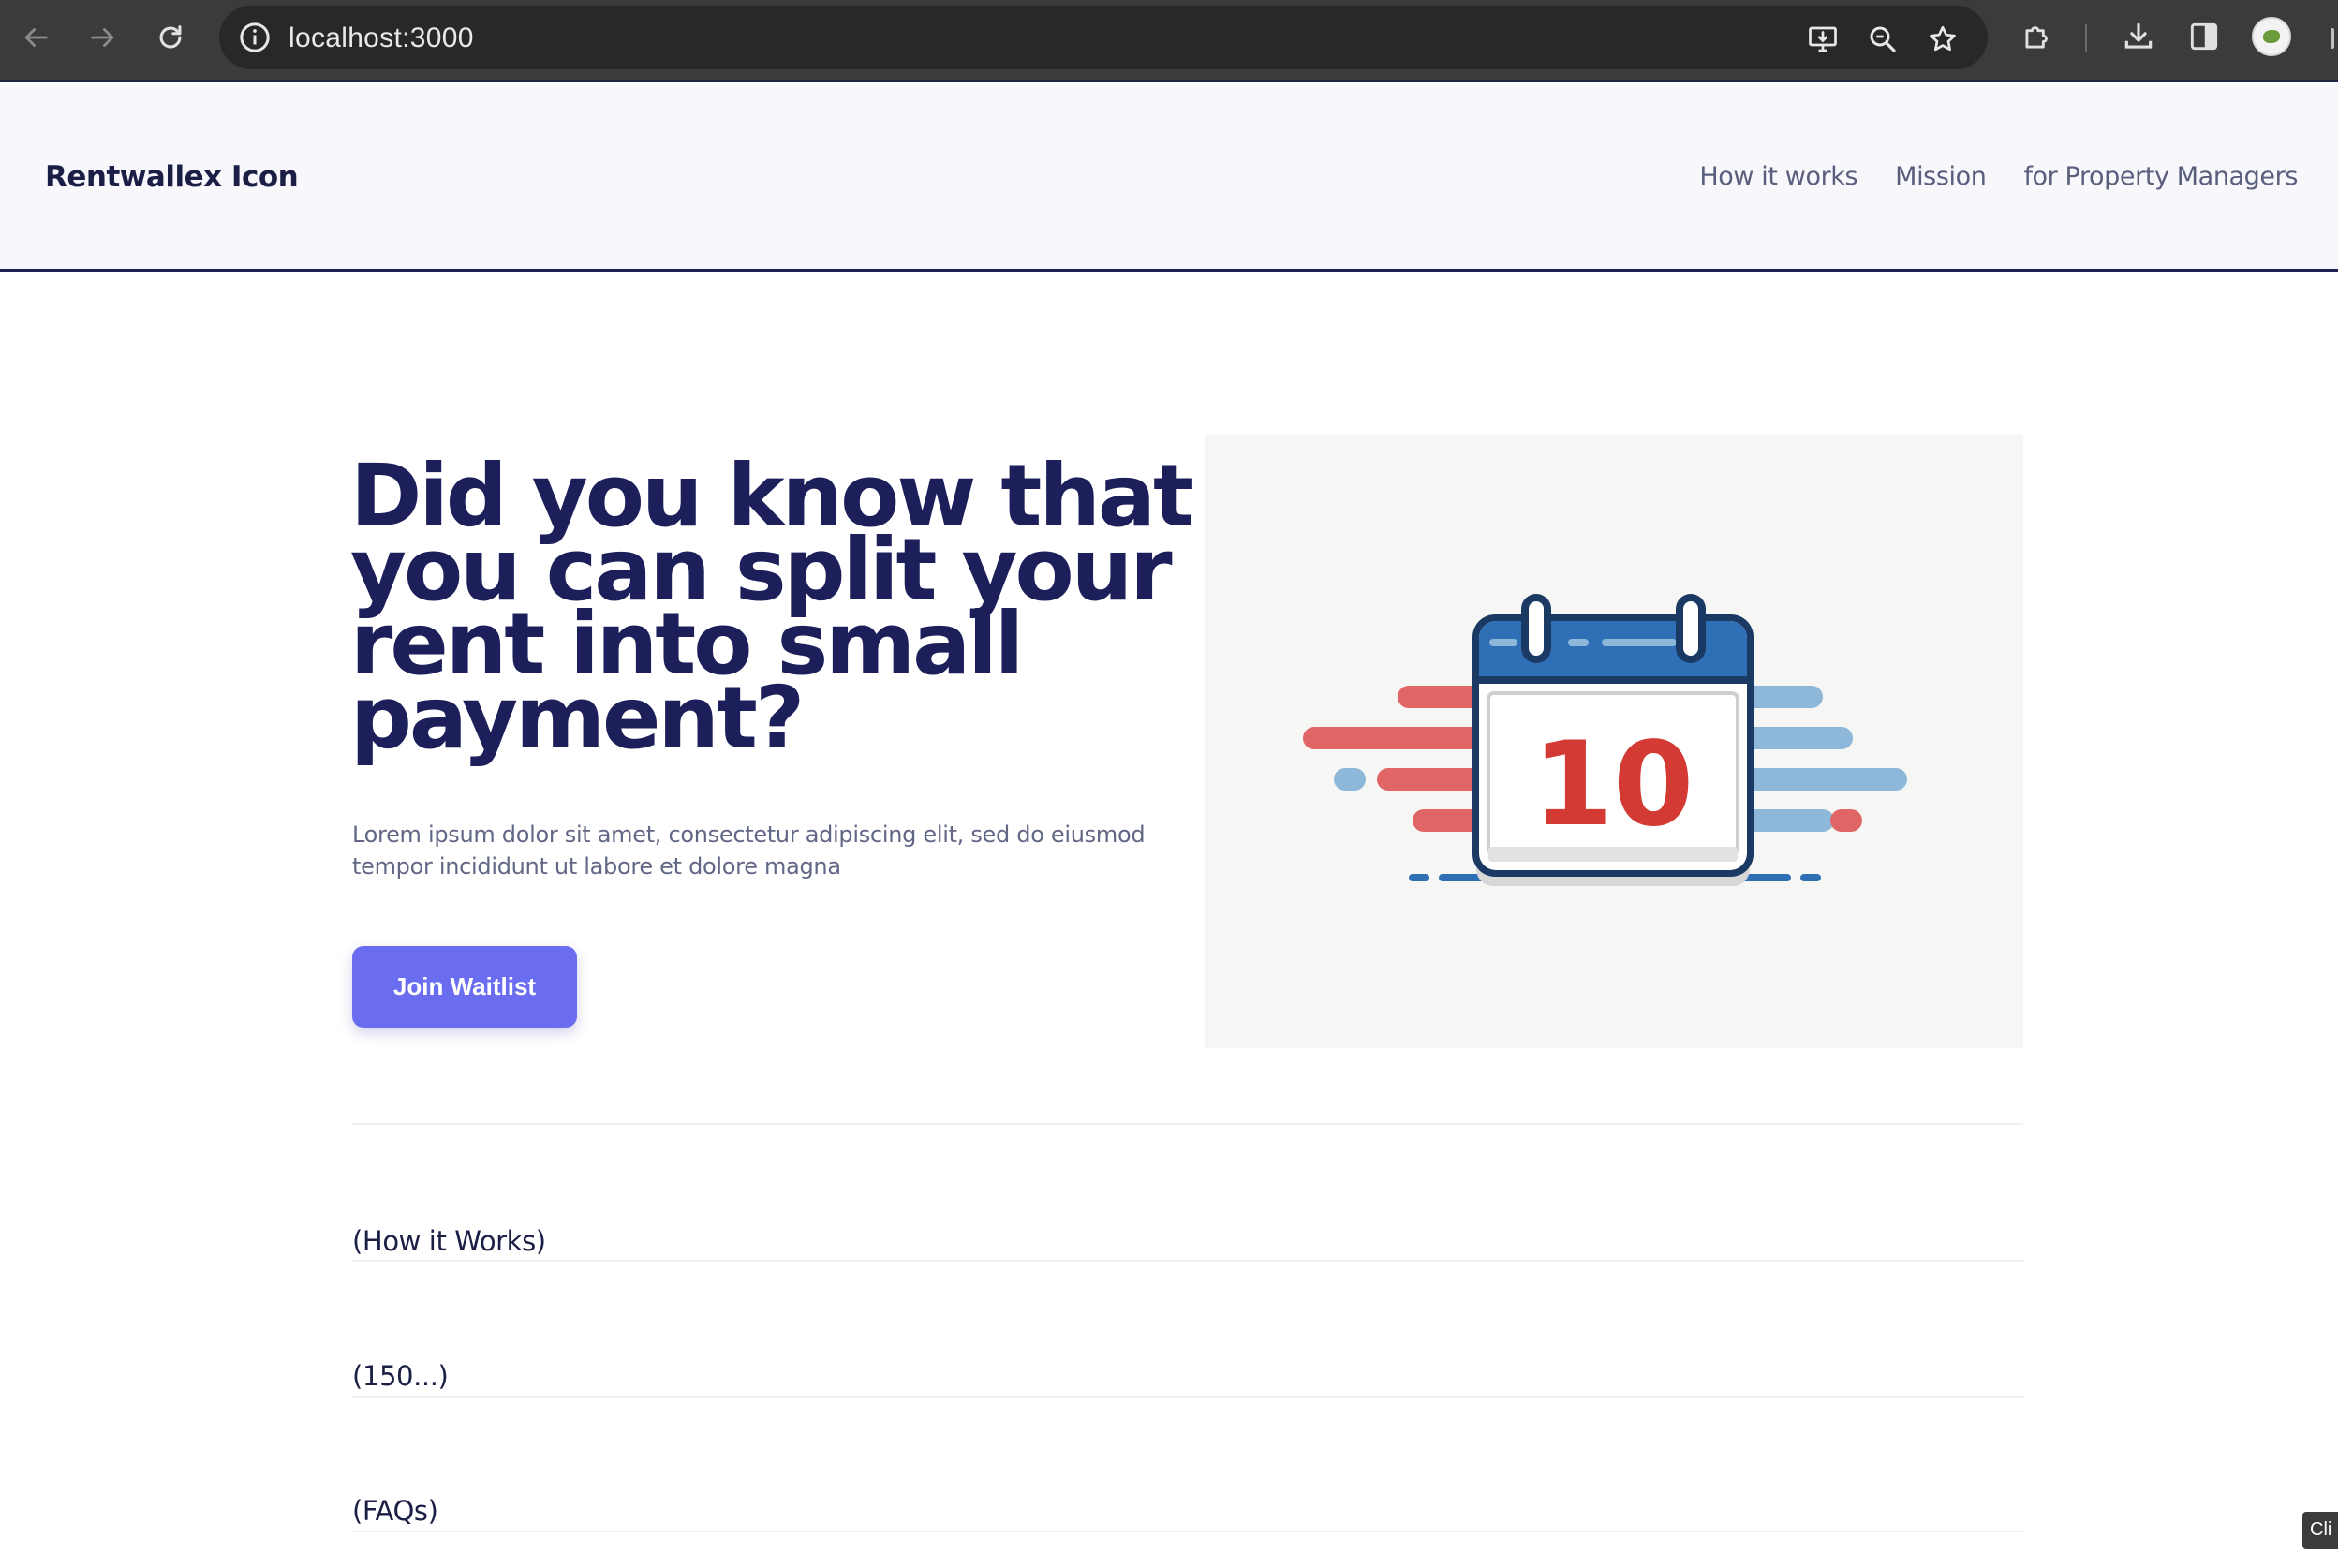 The image size is (2338, 1568). I want to click on right-red-dot, so click(1846, 820).